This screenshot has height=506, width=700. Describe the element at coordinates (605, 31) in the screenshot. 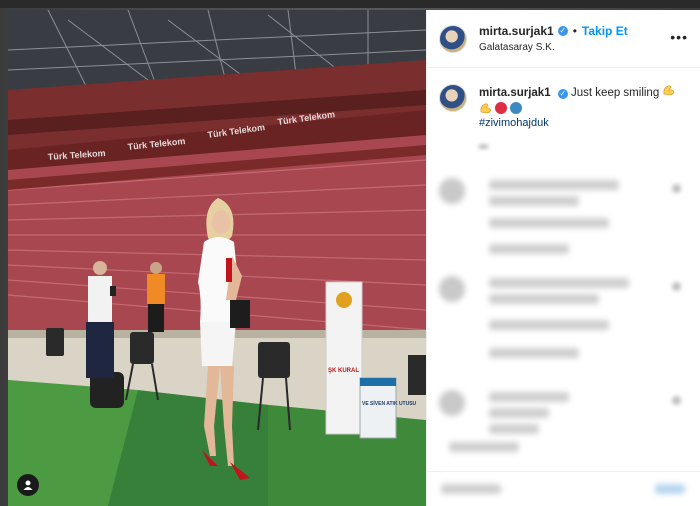

I see `follow-button: Takip Et` at that location.